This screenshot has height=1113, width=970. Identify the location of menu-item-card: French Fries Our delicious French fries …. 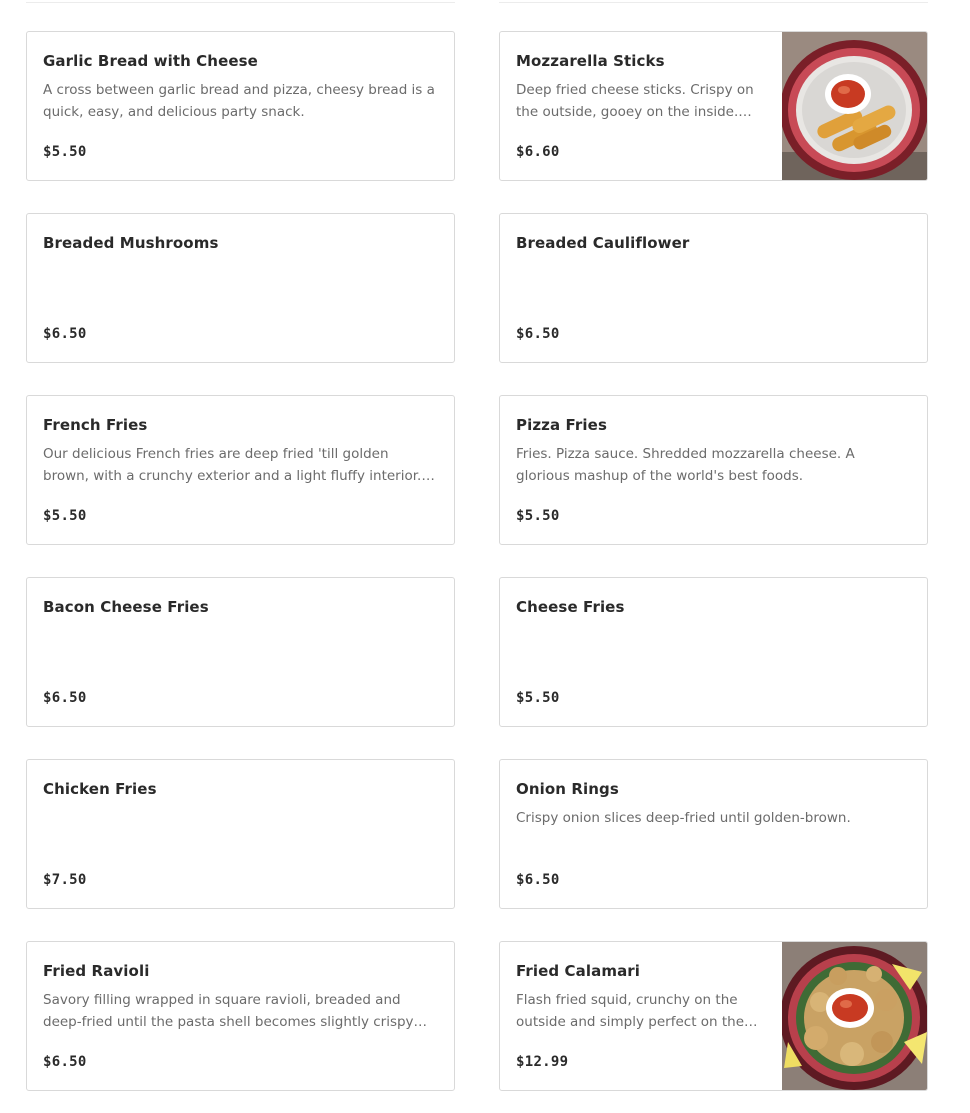
(240, 470).